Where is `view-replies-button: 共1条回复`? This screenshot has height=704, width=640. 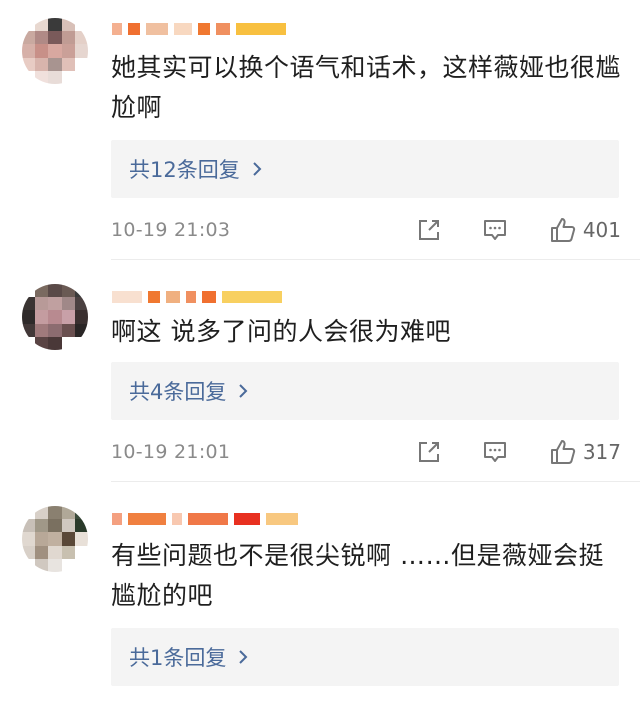
view-replies-button: 共1条回复 is located at coordinates (365, 657).